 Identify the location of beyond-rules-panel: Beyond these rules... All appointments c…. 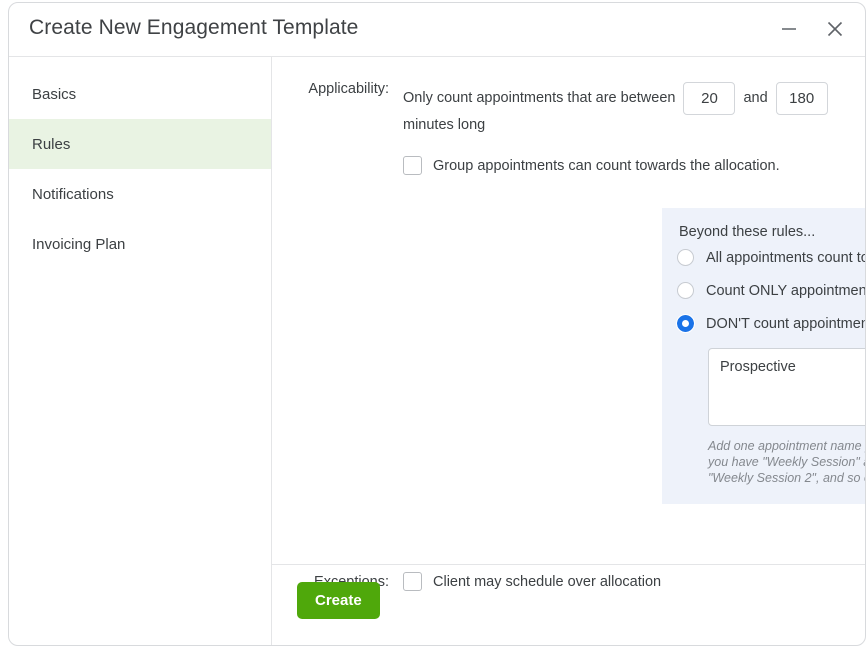
(764, 356).